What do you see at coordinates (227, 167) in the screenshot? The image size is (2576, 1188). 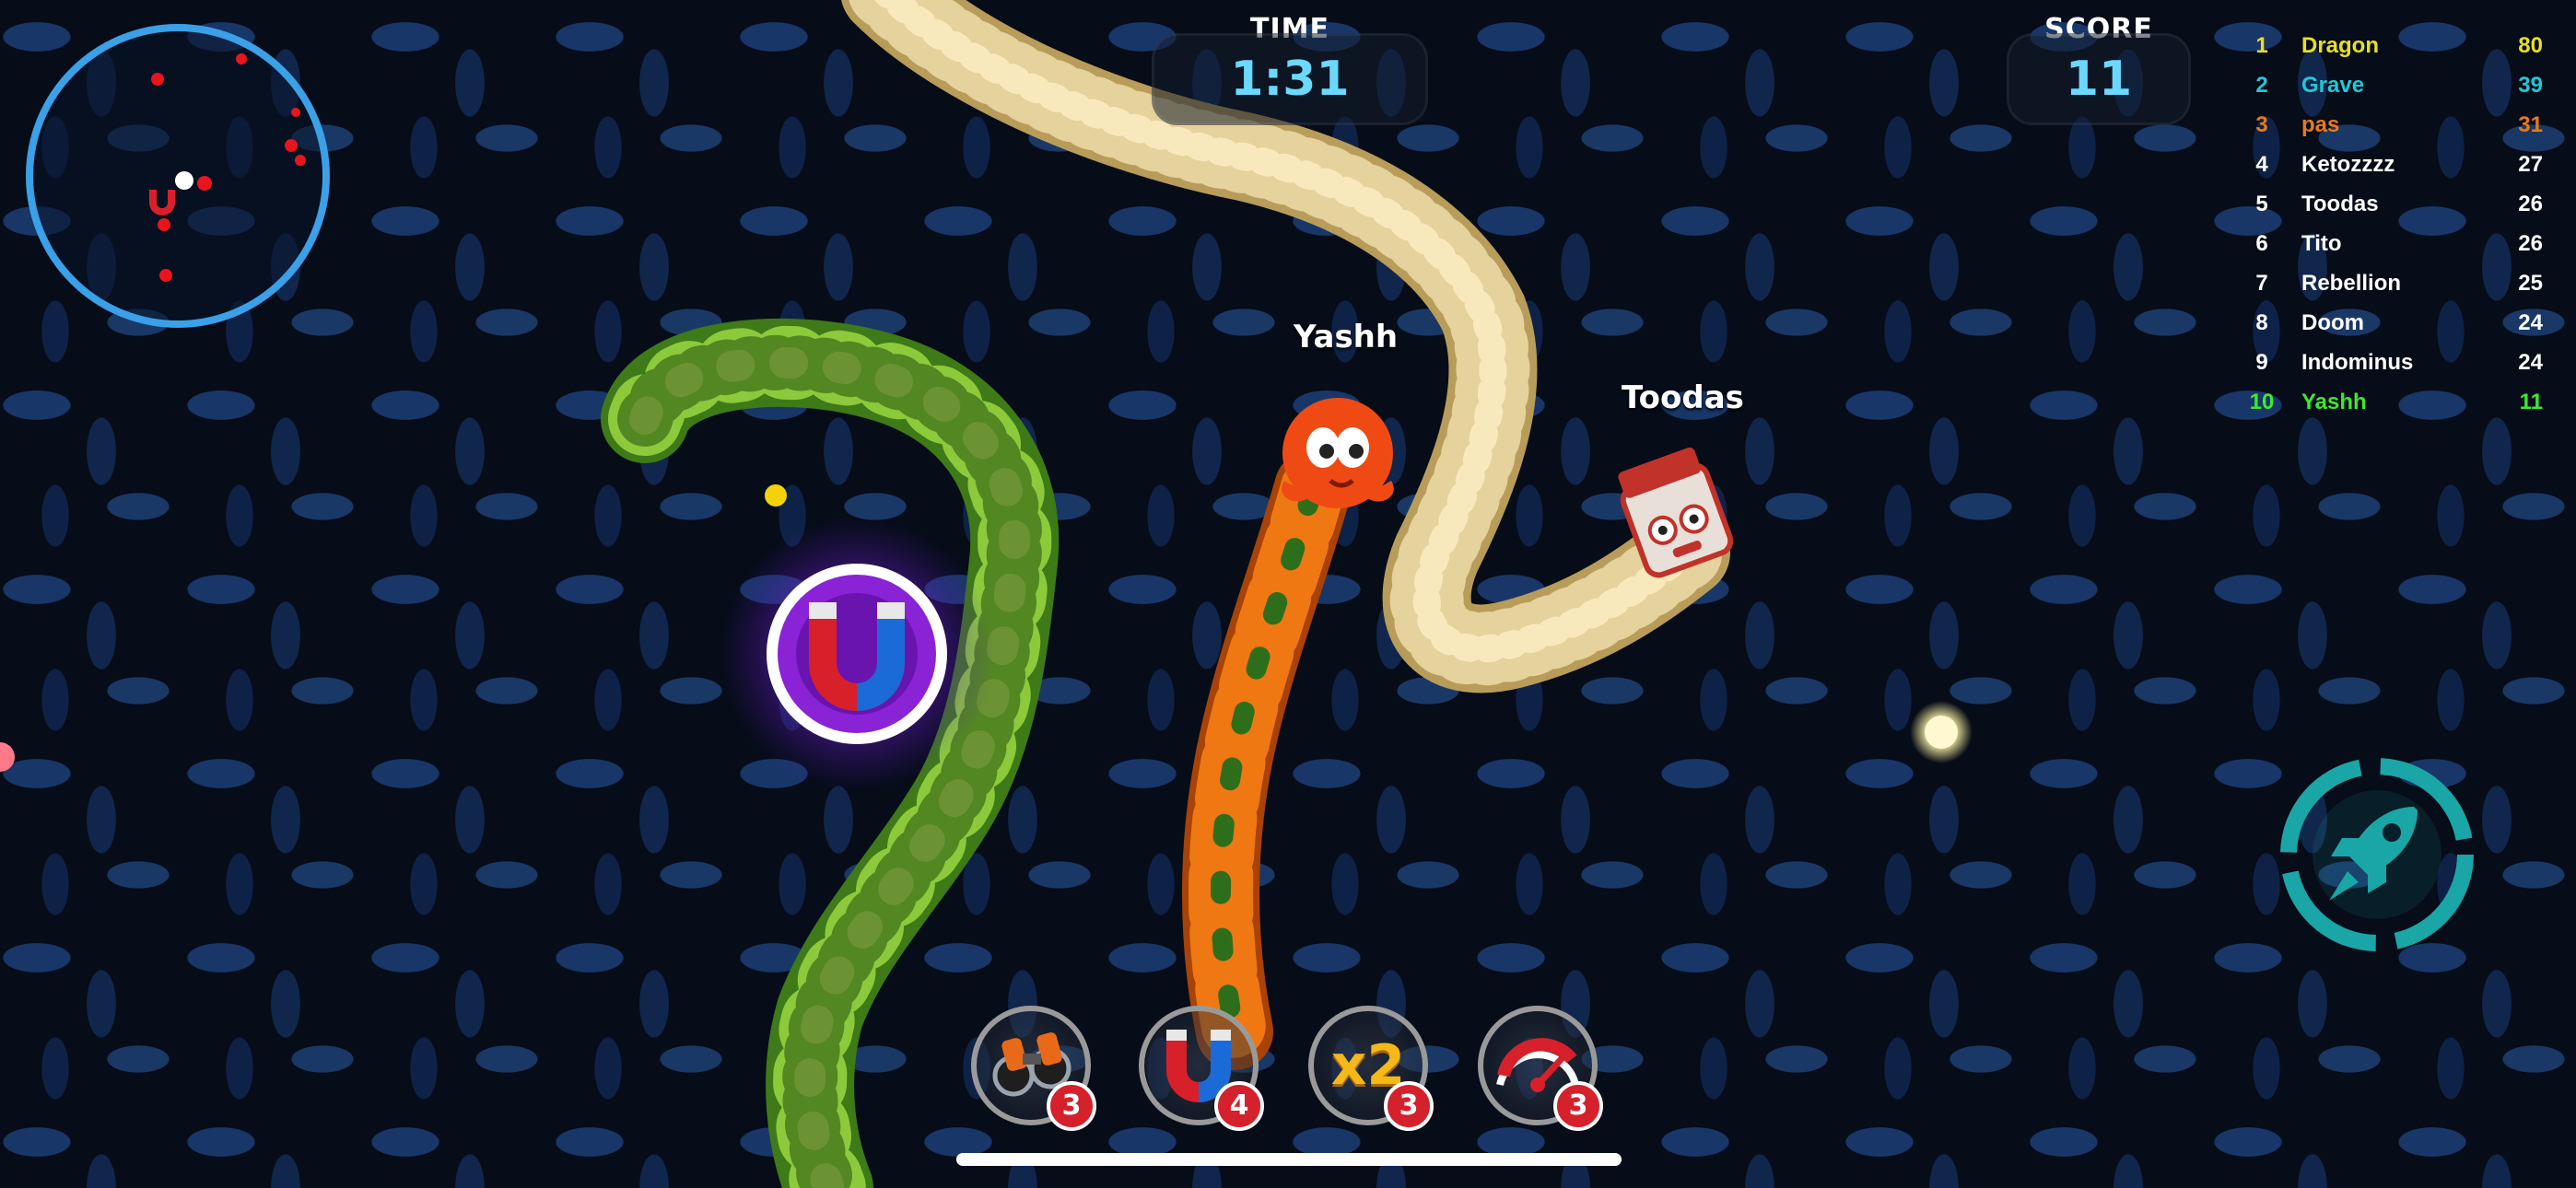 I see `minimap-markers` at bounding box center [227, 167].